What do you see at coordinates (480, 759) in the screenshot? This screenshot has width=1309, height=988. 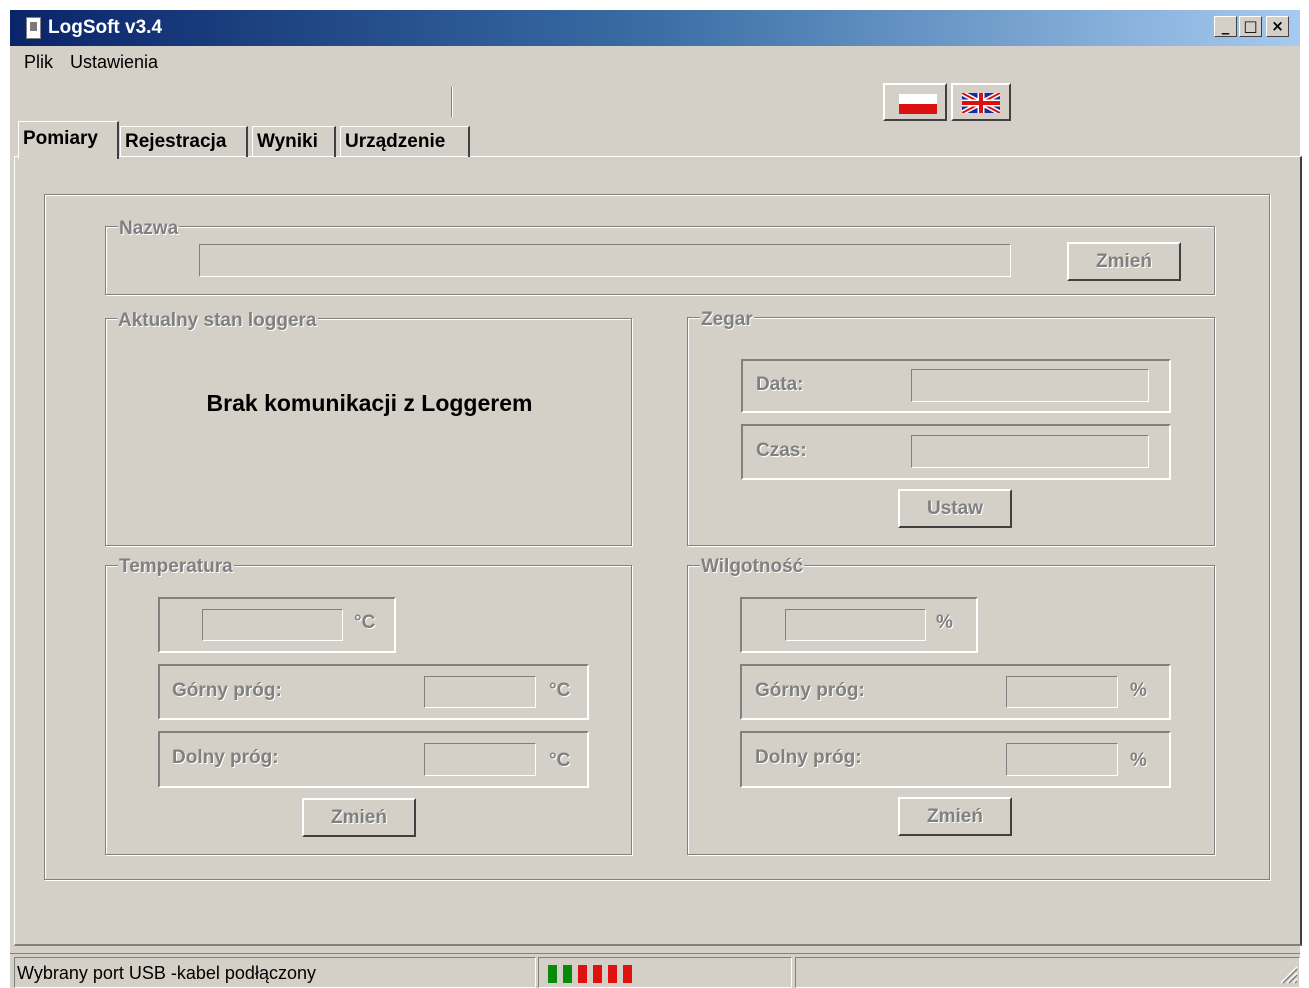 I see `temperature-lower-input` at bounding box center [480, 759].